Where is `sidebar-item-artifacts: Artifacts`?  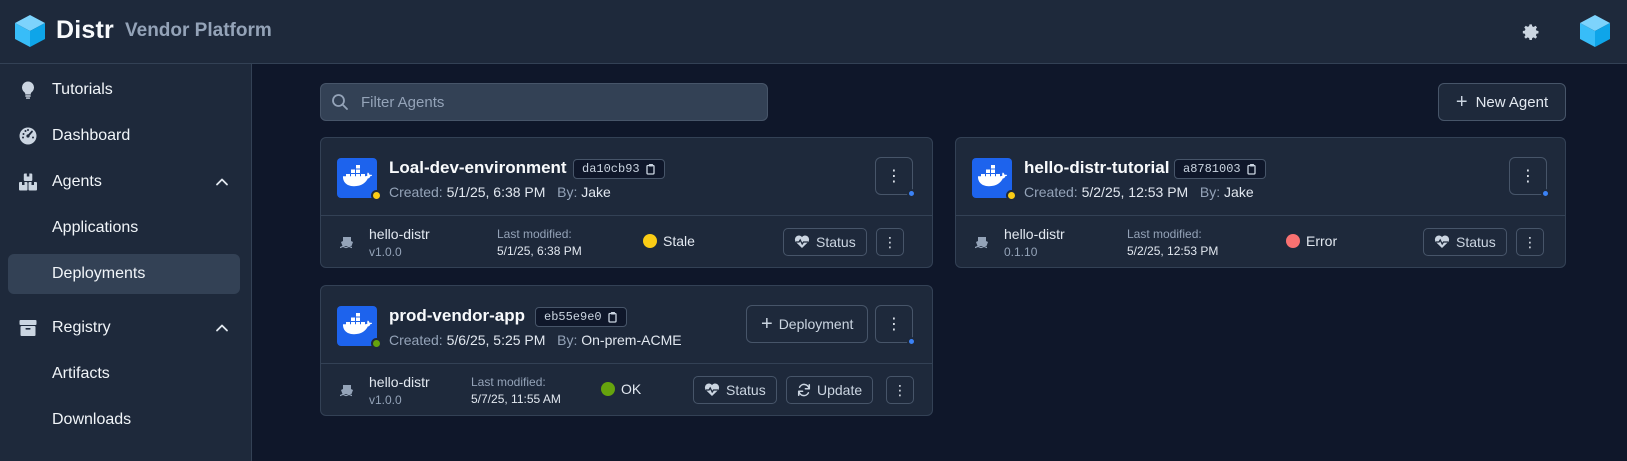 sidebar-item-artifacts: Artifacts is located at coordinates (124, 374).